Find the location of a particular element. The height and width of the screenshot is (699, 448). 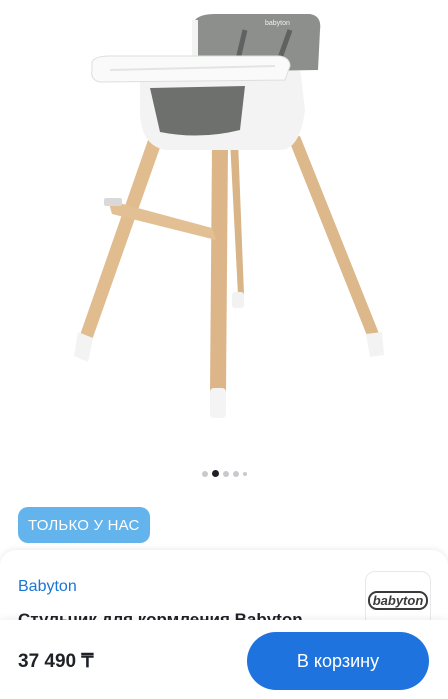

exclusive-badge: ТОЛЬКО У НАС is located at coordinates (84, 525).